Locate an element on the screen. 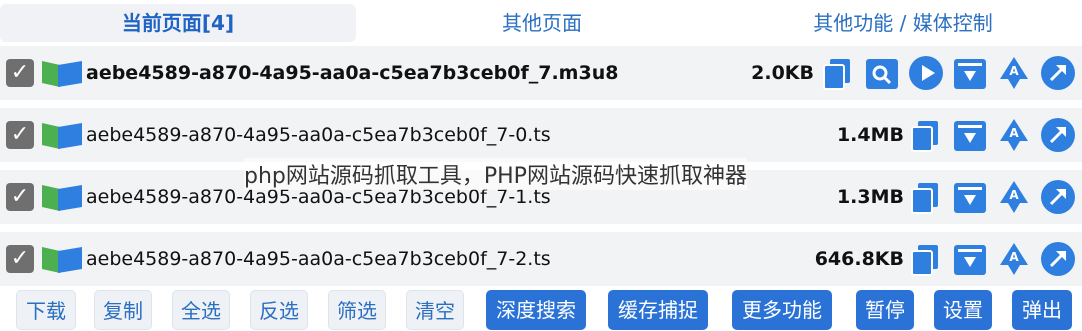  tab-other-functions: 其他功能 / 媒体控制 is located at coordinates (903, 23).